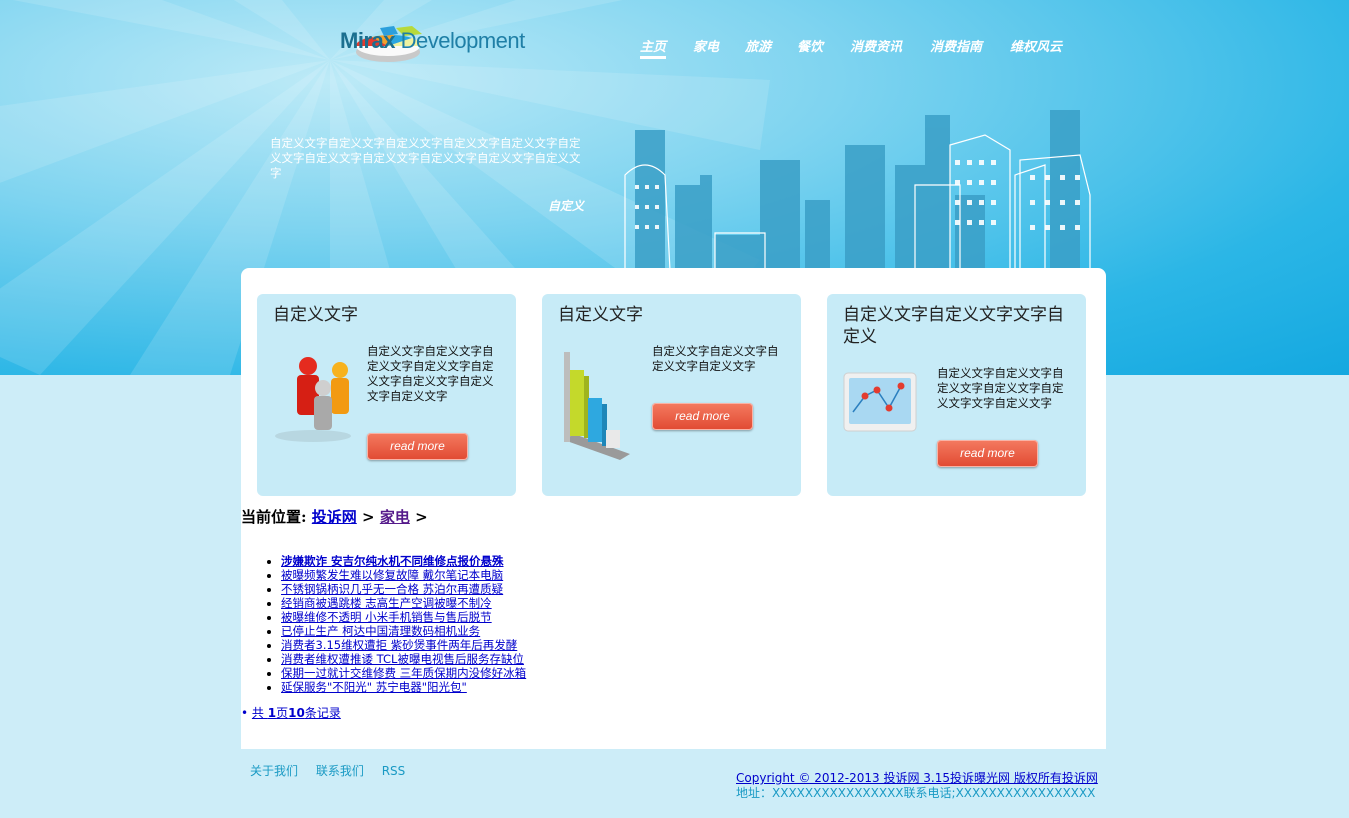 This screenshot has height=818, width=1349. Describe the element at coordinates (857, 190) in the screenshot. I see `city-skyline-illustration` at that location.